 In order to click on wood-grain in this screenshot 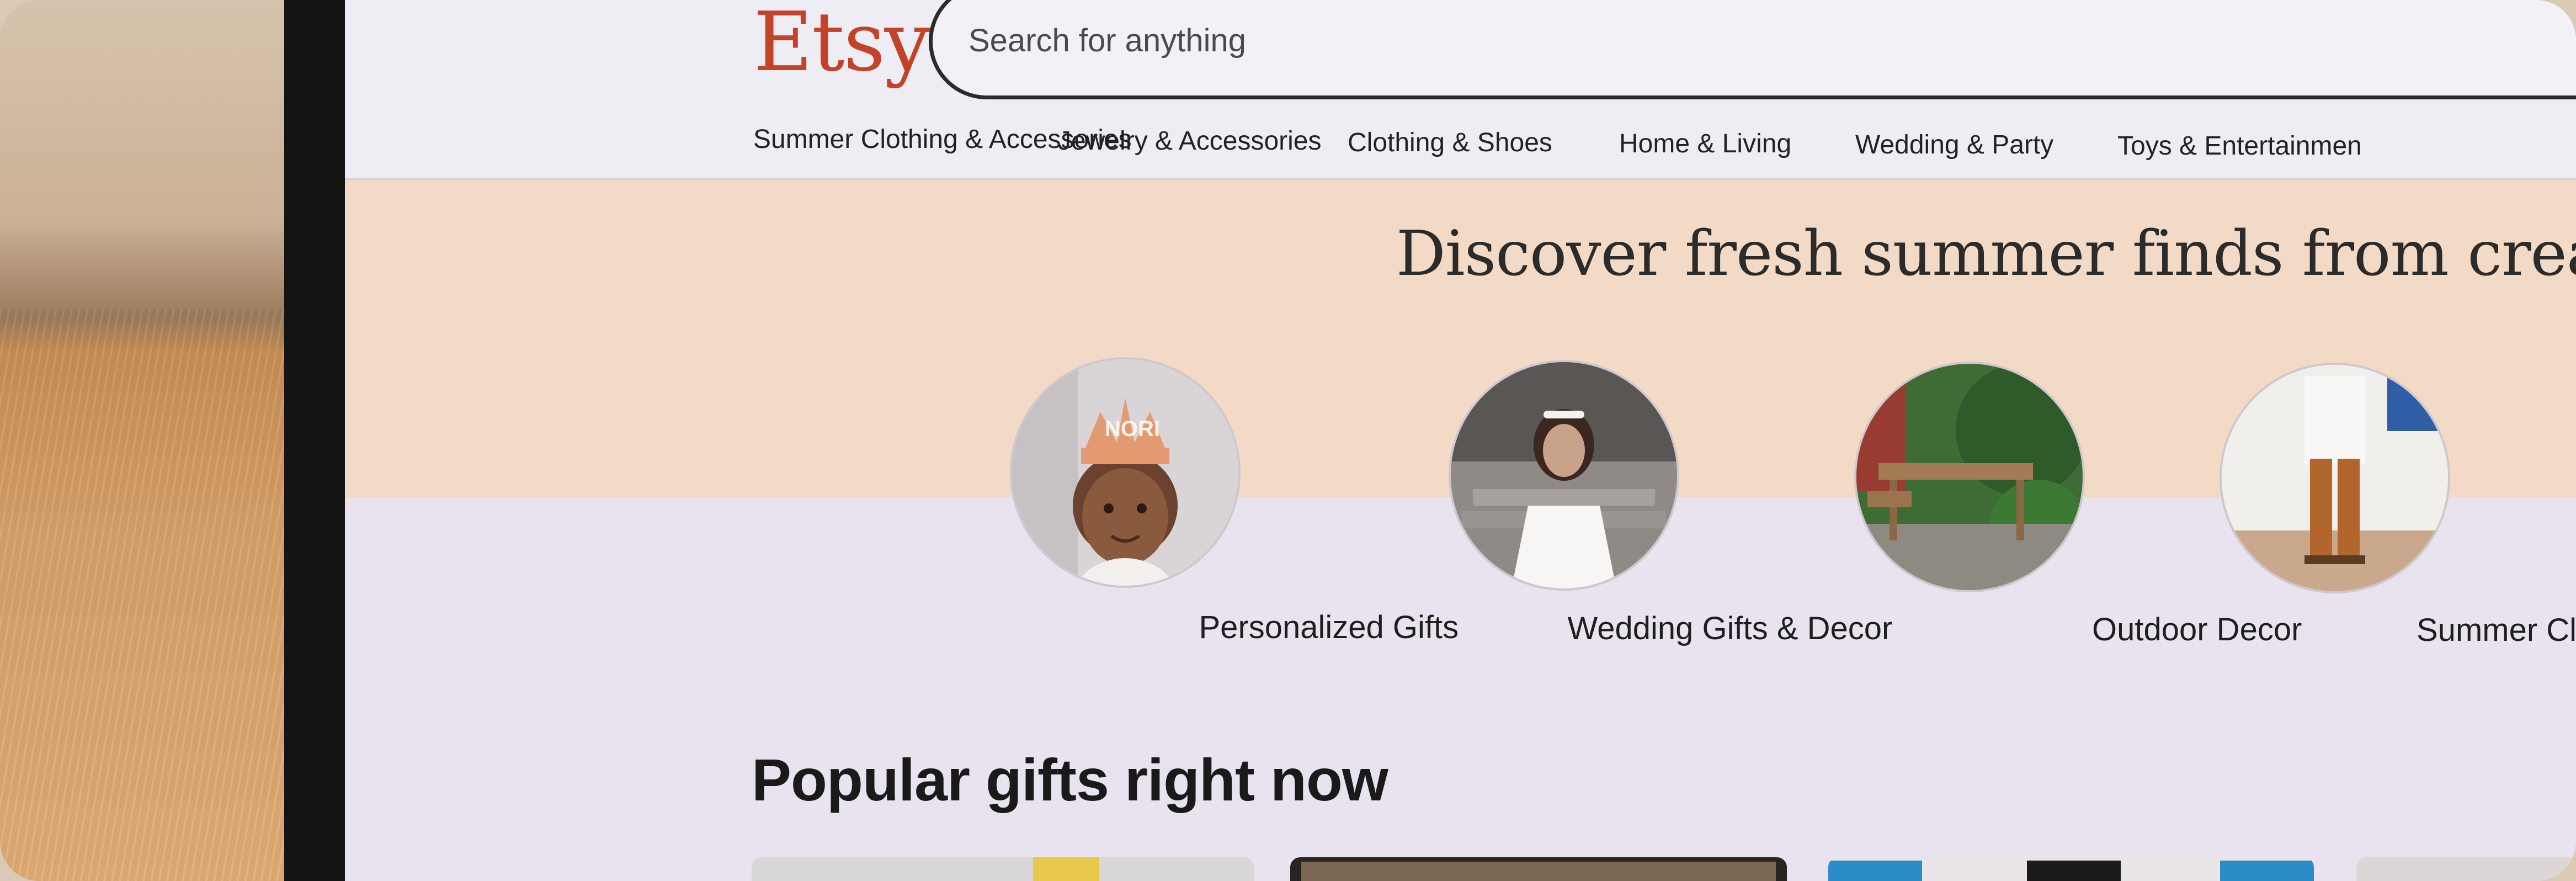, I will do `click(149, 595)`.